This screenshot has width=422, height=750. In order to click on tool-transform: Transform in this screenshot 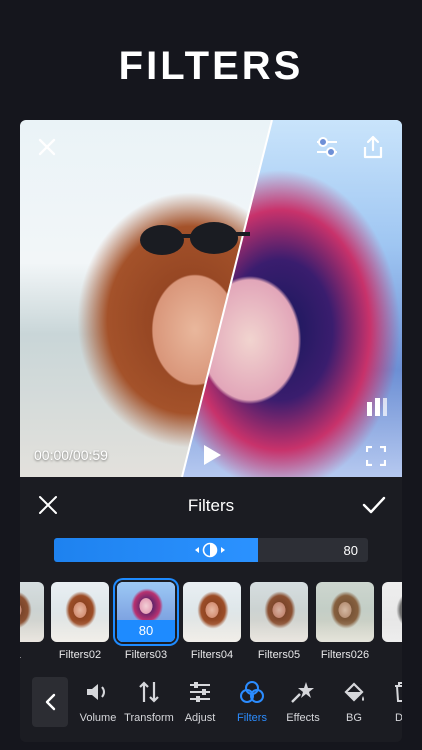, I will do `click(149, 704)`.